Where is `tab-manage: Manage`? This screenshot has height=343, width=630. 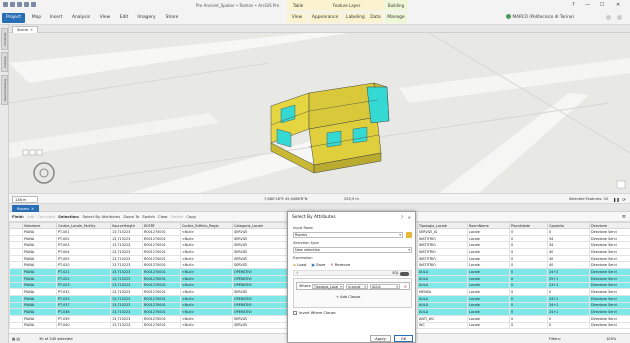
tab-manage: Manage is located at coordinates (396, 18).